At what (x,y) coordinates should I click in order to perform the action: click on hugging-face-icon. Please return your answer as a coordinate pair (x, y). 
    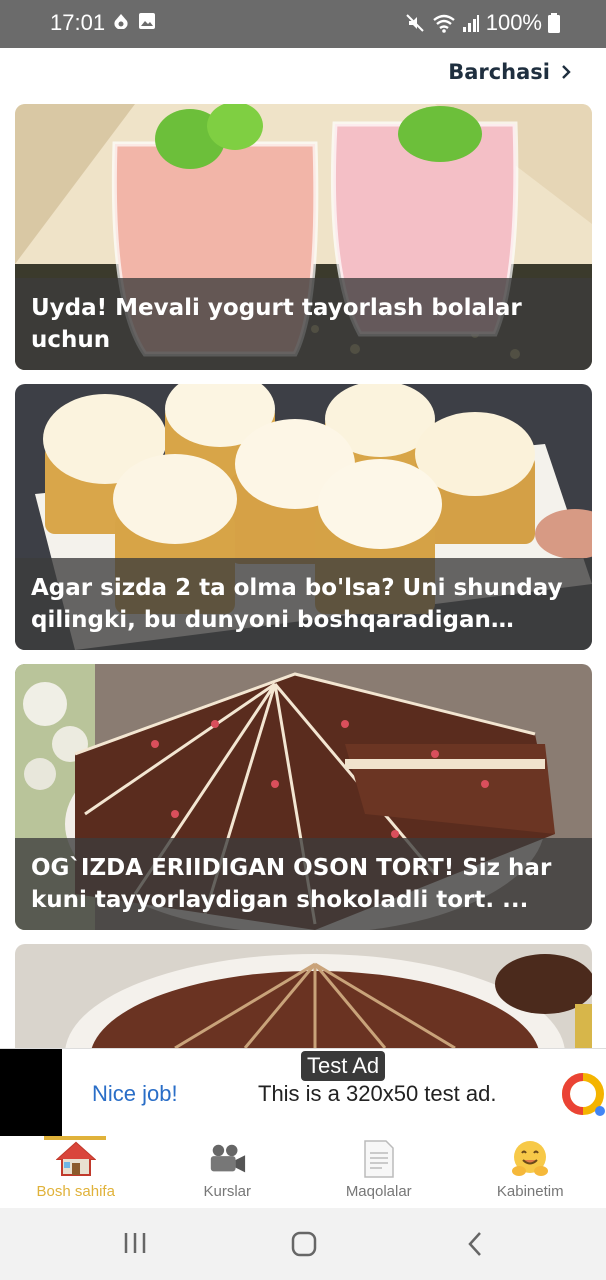
    Looking at the image, I should click on (530, 1159).